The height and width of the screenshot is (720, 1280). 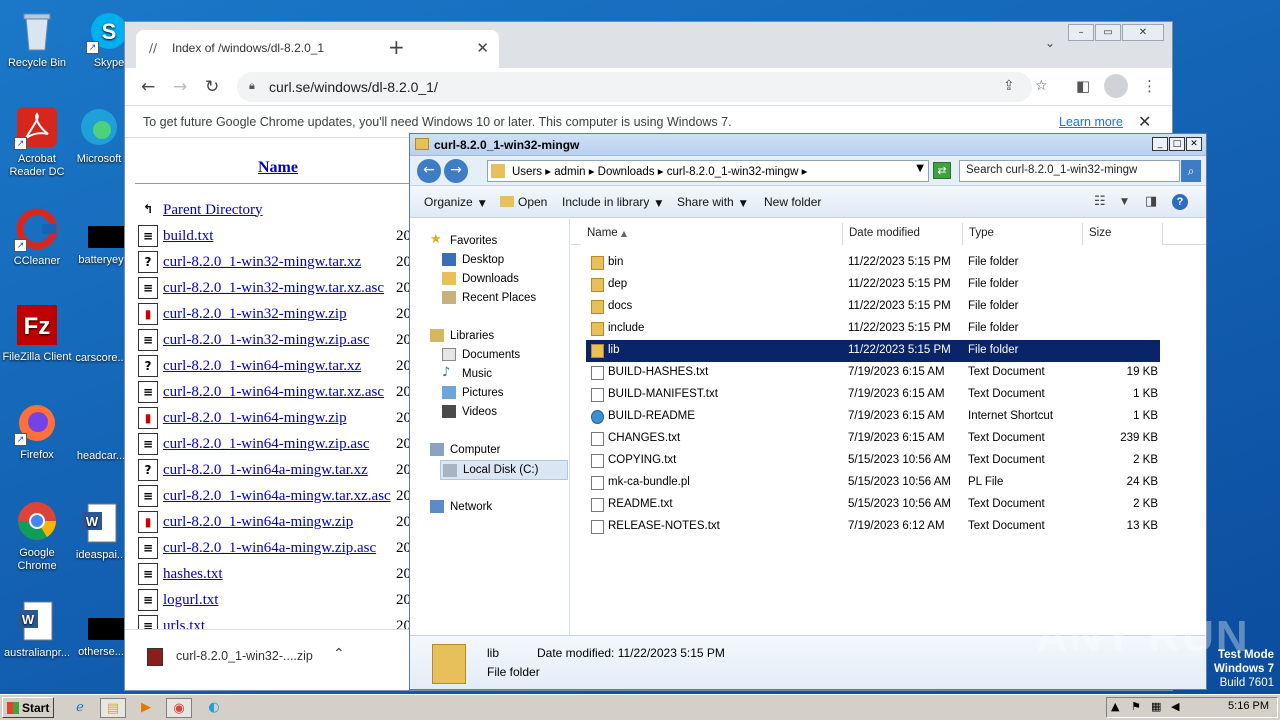 What do you see at coordinates (339, 654) in the screenshot?
I see `chevron-up-icon: ⌃` at bounding box center [339, 654].